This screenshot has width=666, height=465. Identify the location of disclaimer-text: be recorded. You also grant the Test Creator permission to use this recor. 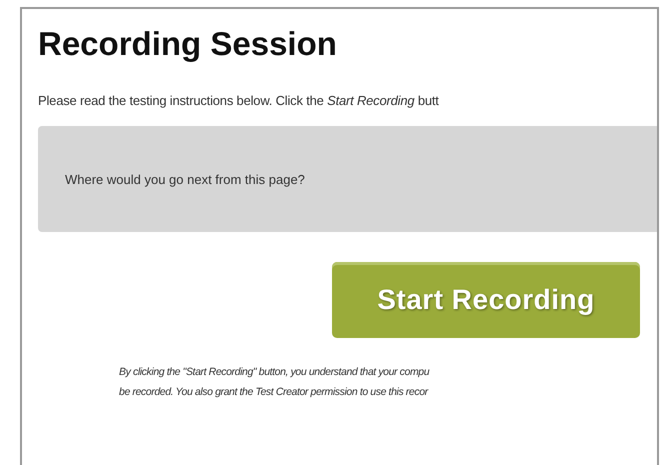
(274, 392).